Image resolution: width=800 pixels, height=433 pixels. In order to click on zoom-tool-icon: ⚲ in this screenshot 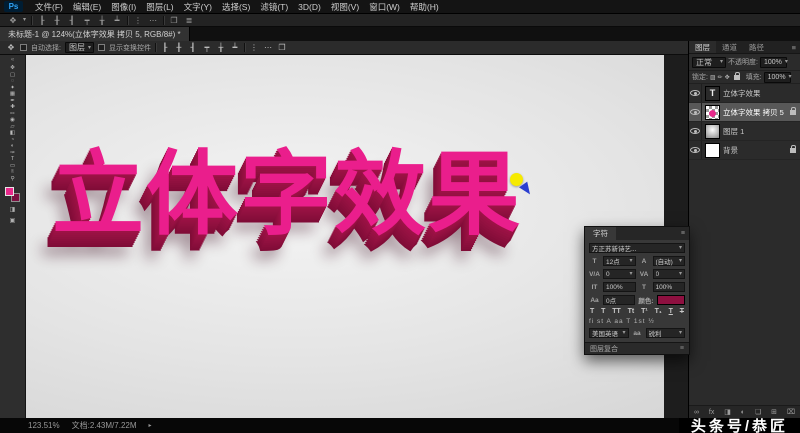, I will do `click(12, 179)`.